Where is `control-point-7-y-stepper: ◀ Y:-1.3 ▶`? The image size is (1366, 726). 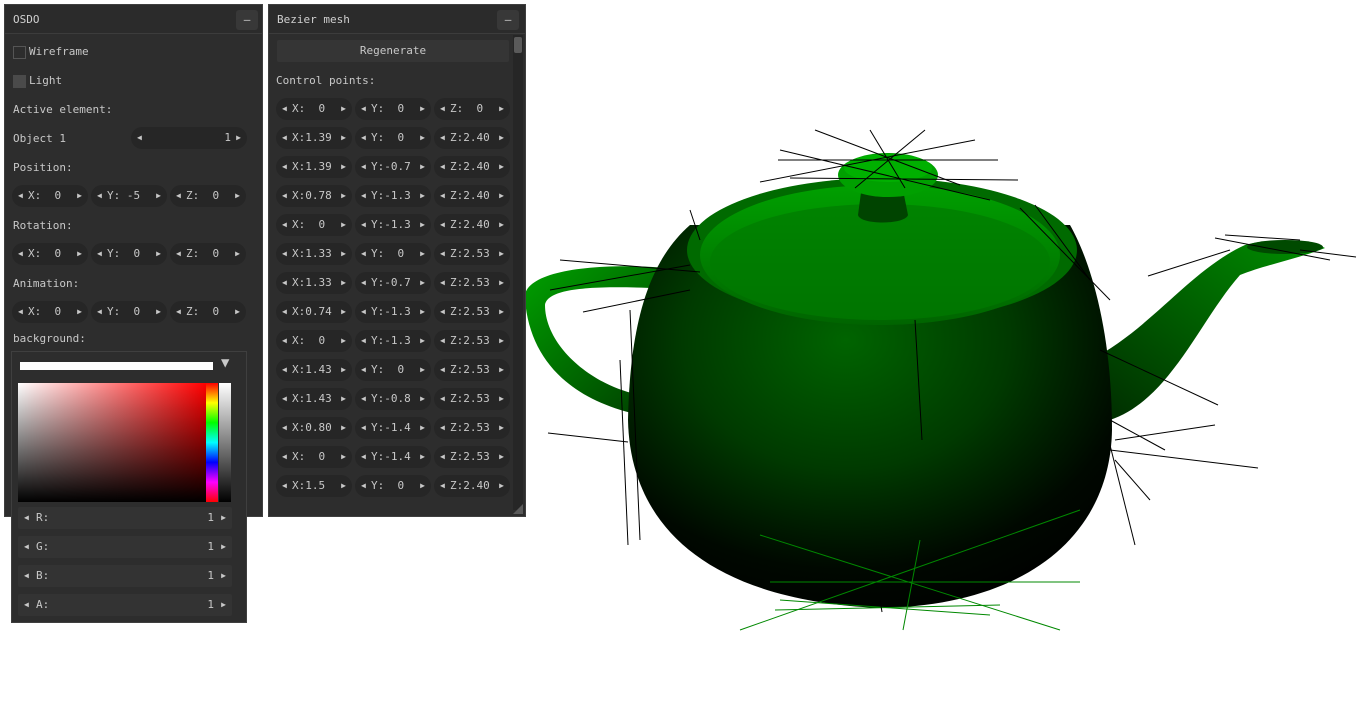
control-point-7-y-stepper: ◀ Y:-1.3 ▶ is located at coordinates (393, 312).